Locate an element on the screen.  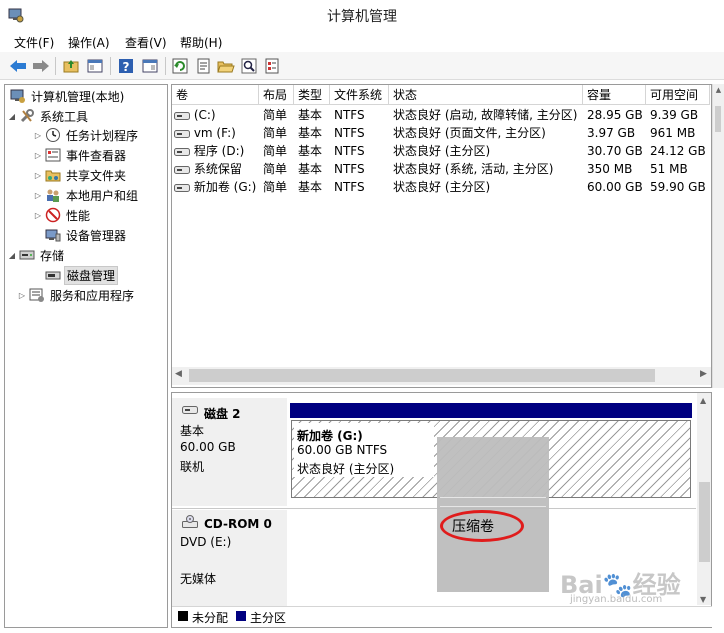
menu-help: 帮助(H) is located at coordinates (201, 42).